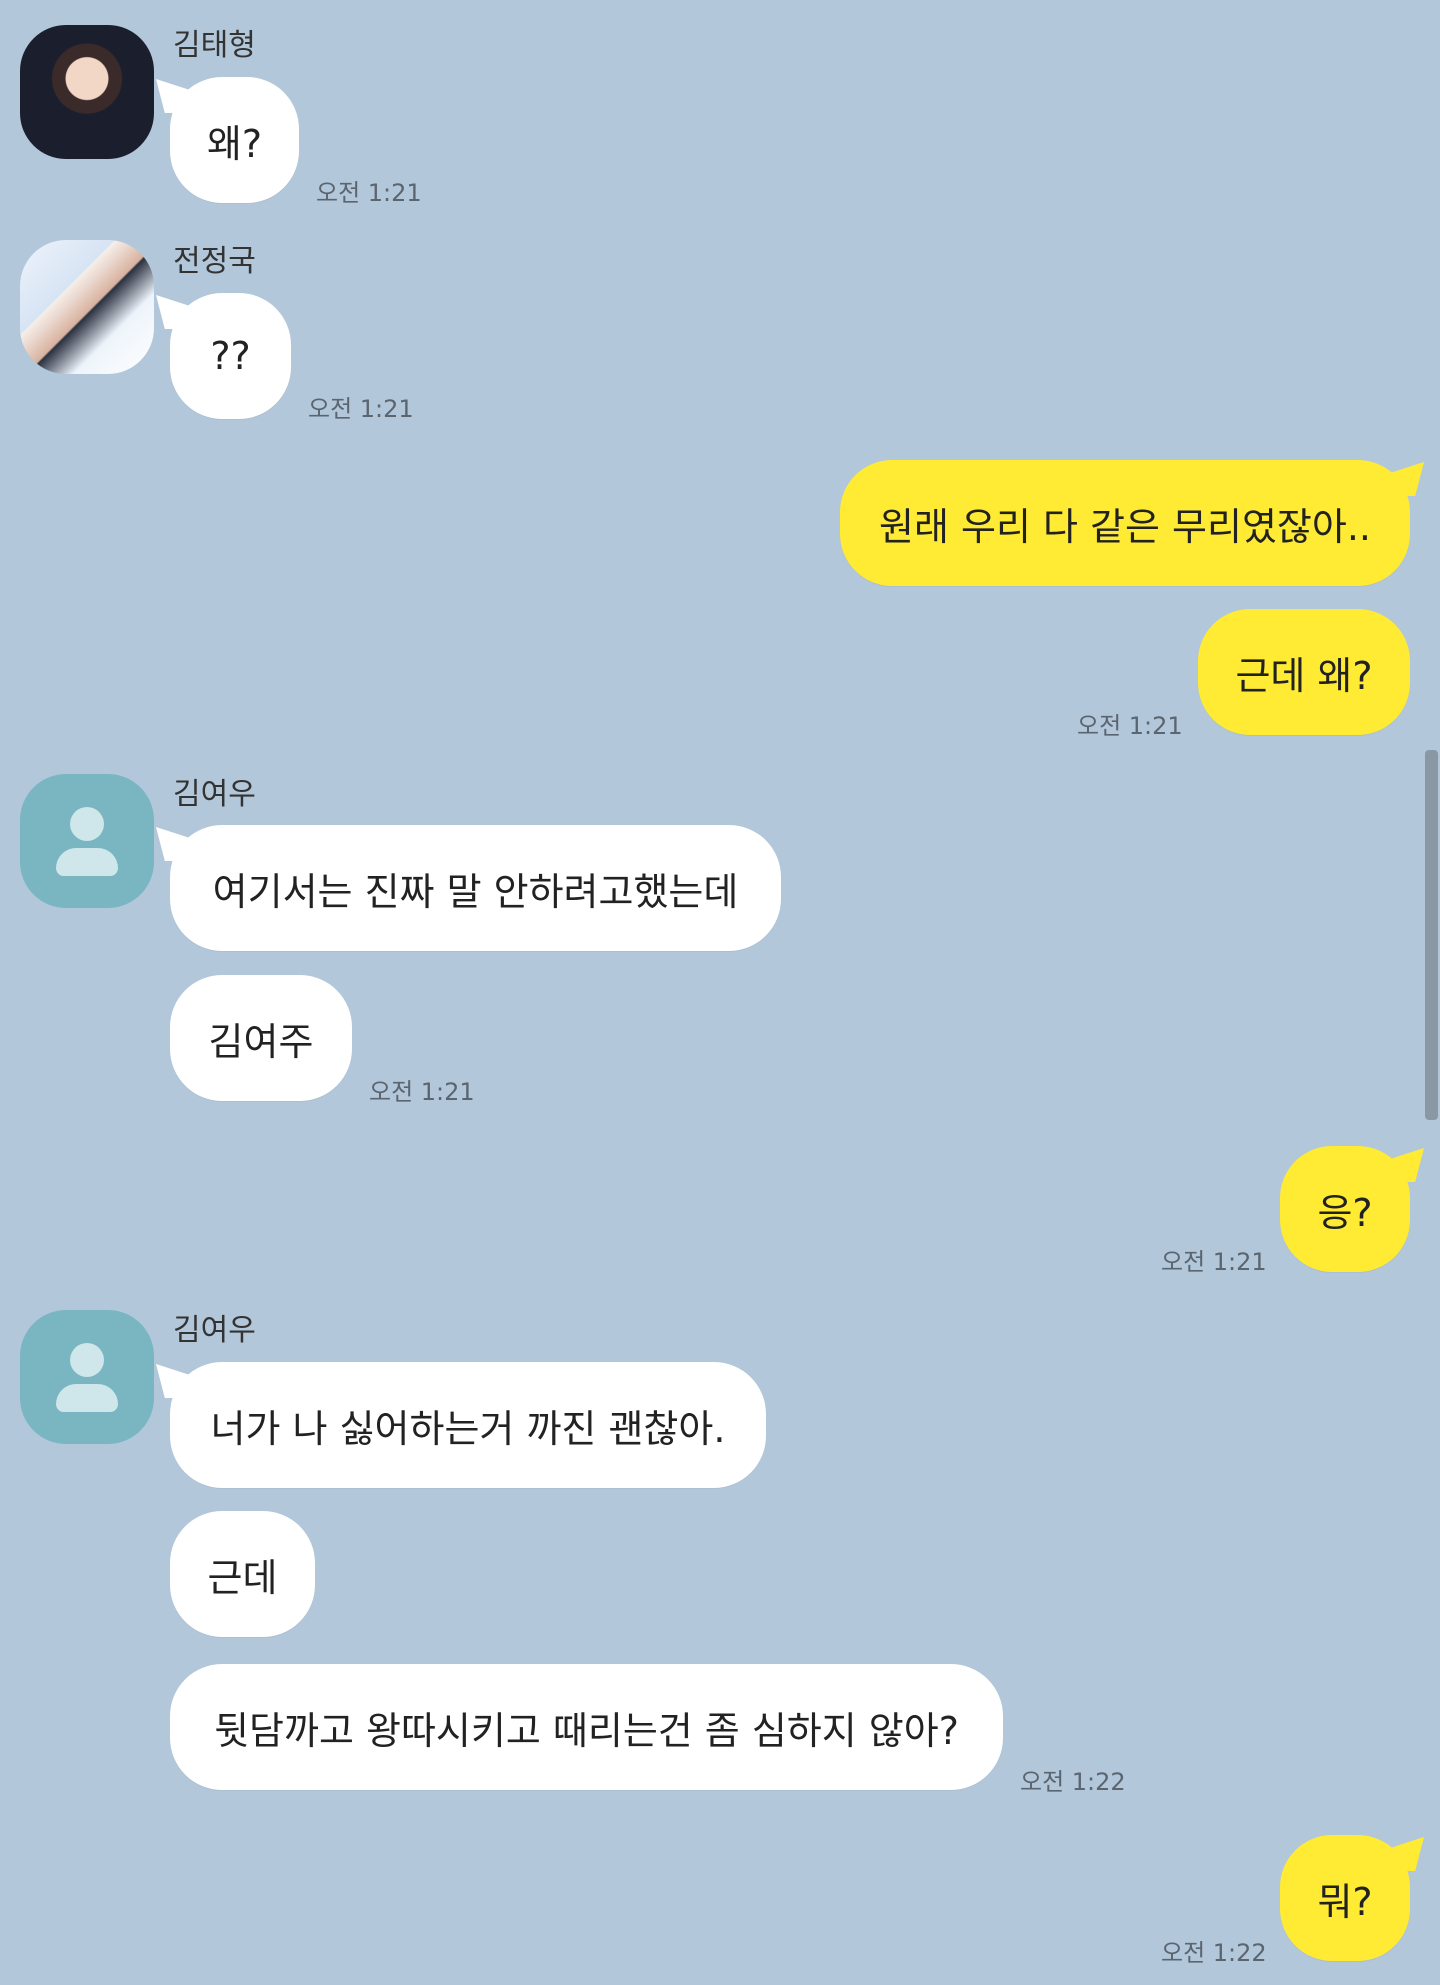 Image resolution: width=1440 pixels, height=1985 pixels. I want to click on my-message-bubble: 근데 왜?, so click(1304, 672).